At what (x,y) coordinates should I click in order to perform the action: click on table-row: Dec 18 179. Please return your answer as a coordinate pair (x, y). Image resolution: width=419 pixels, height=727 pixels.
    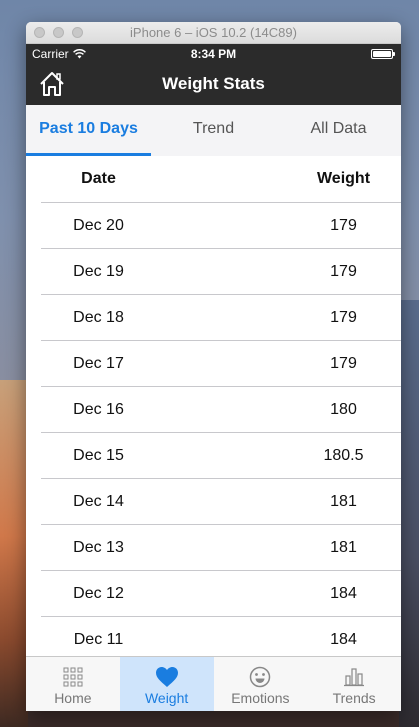
    Looking at the image, I should click on (221, 318).